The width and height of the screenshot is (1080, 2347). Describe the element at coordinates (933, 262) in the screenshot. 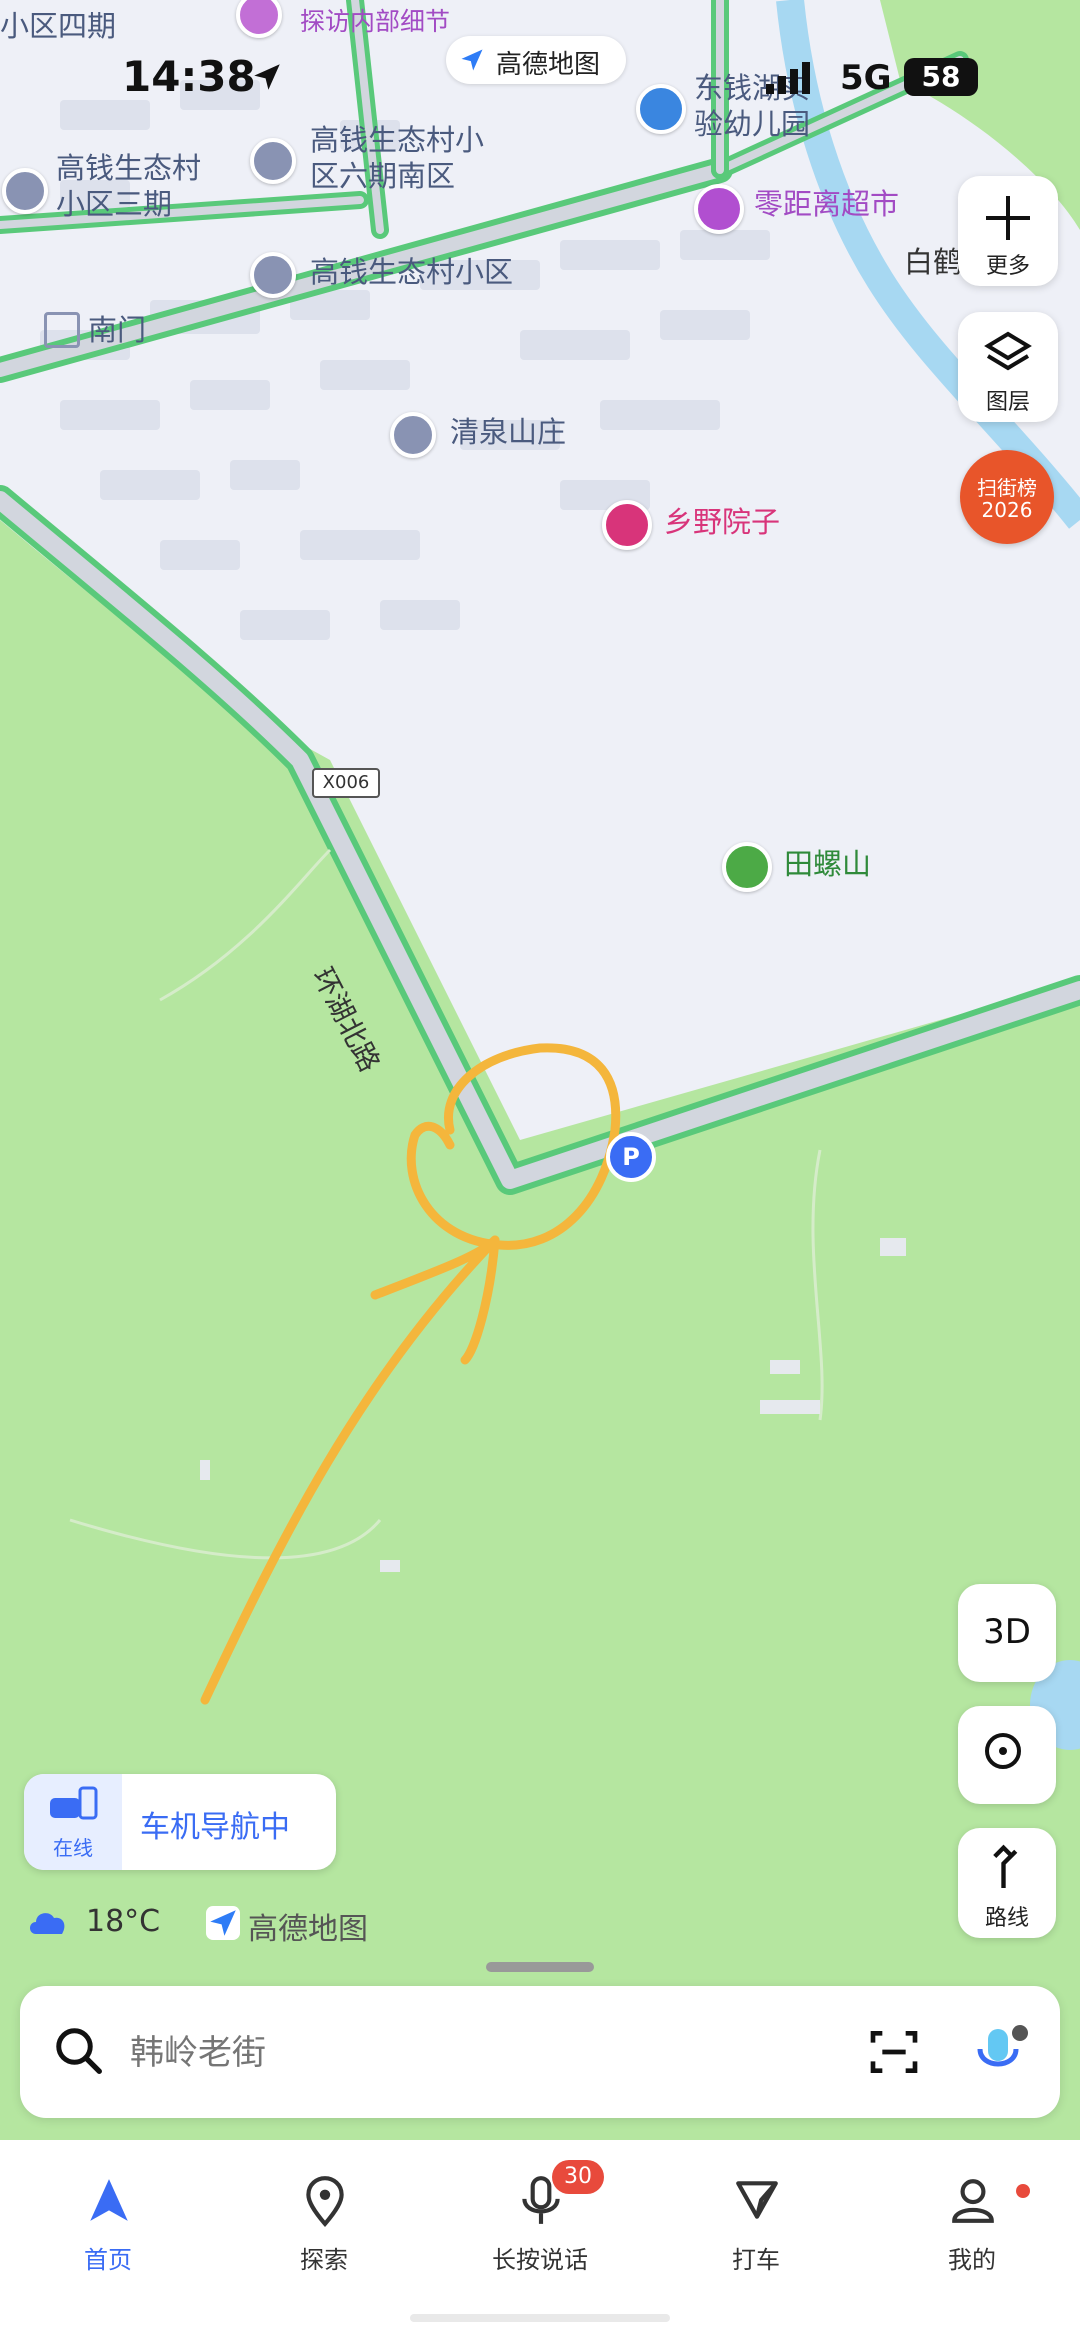

I see `map-label-baihe: 白鹤` at that location.